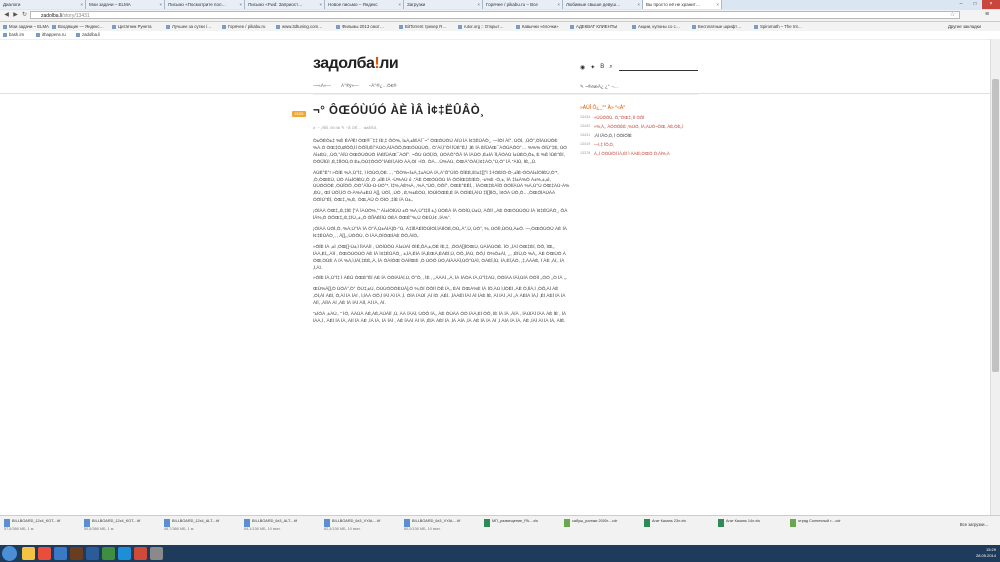  I want to click on nav-item: Â°®ÿ»—, so click(350, 85).